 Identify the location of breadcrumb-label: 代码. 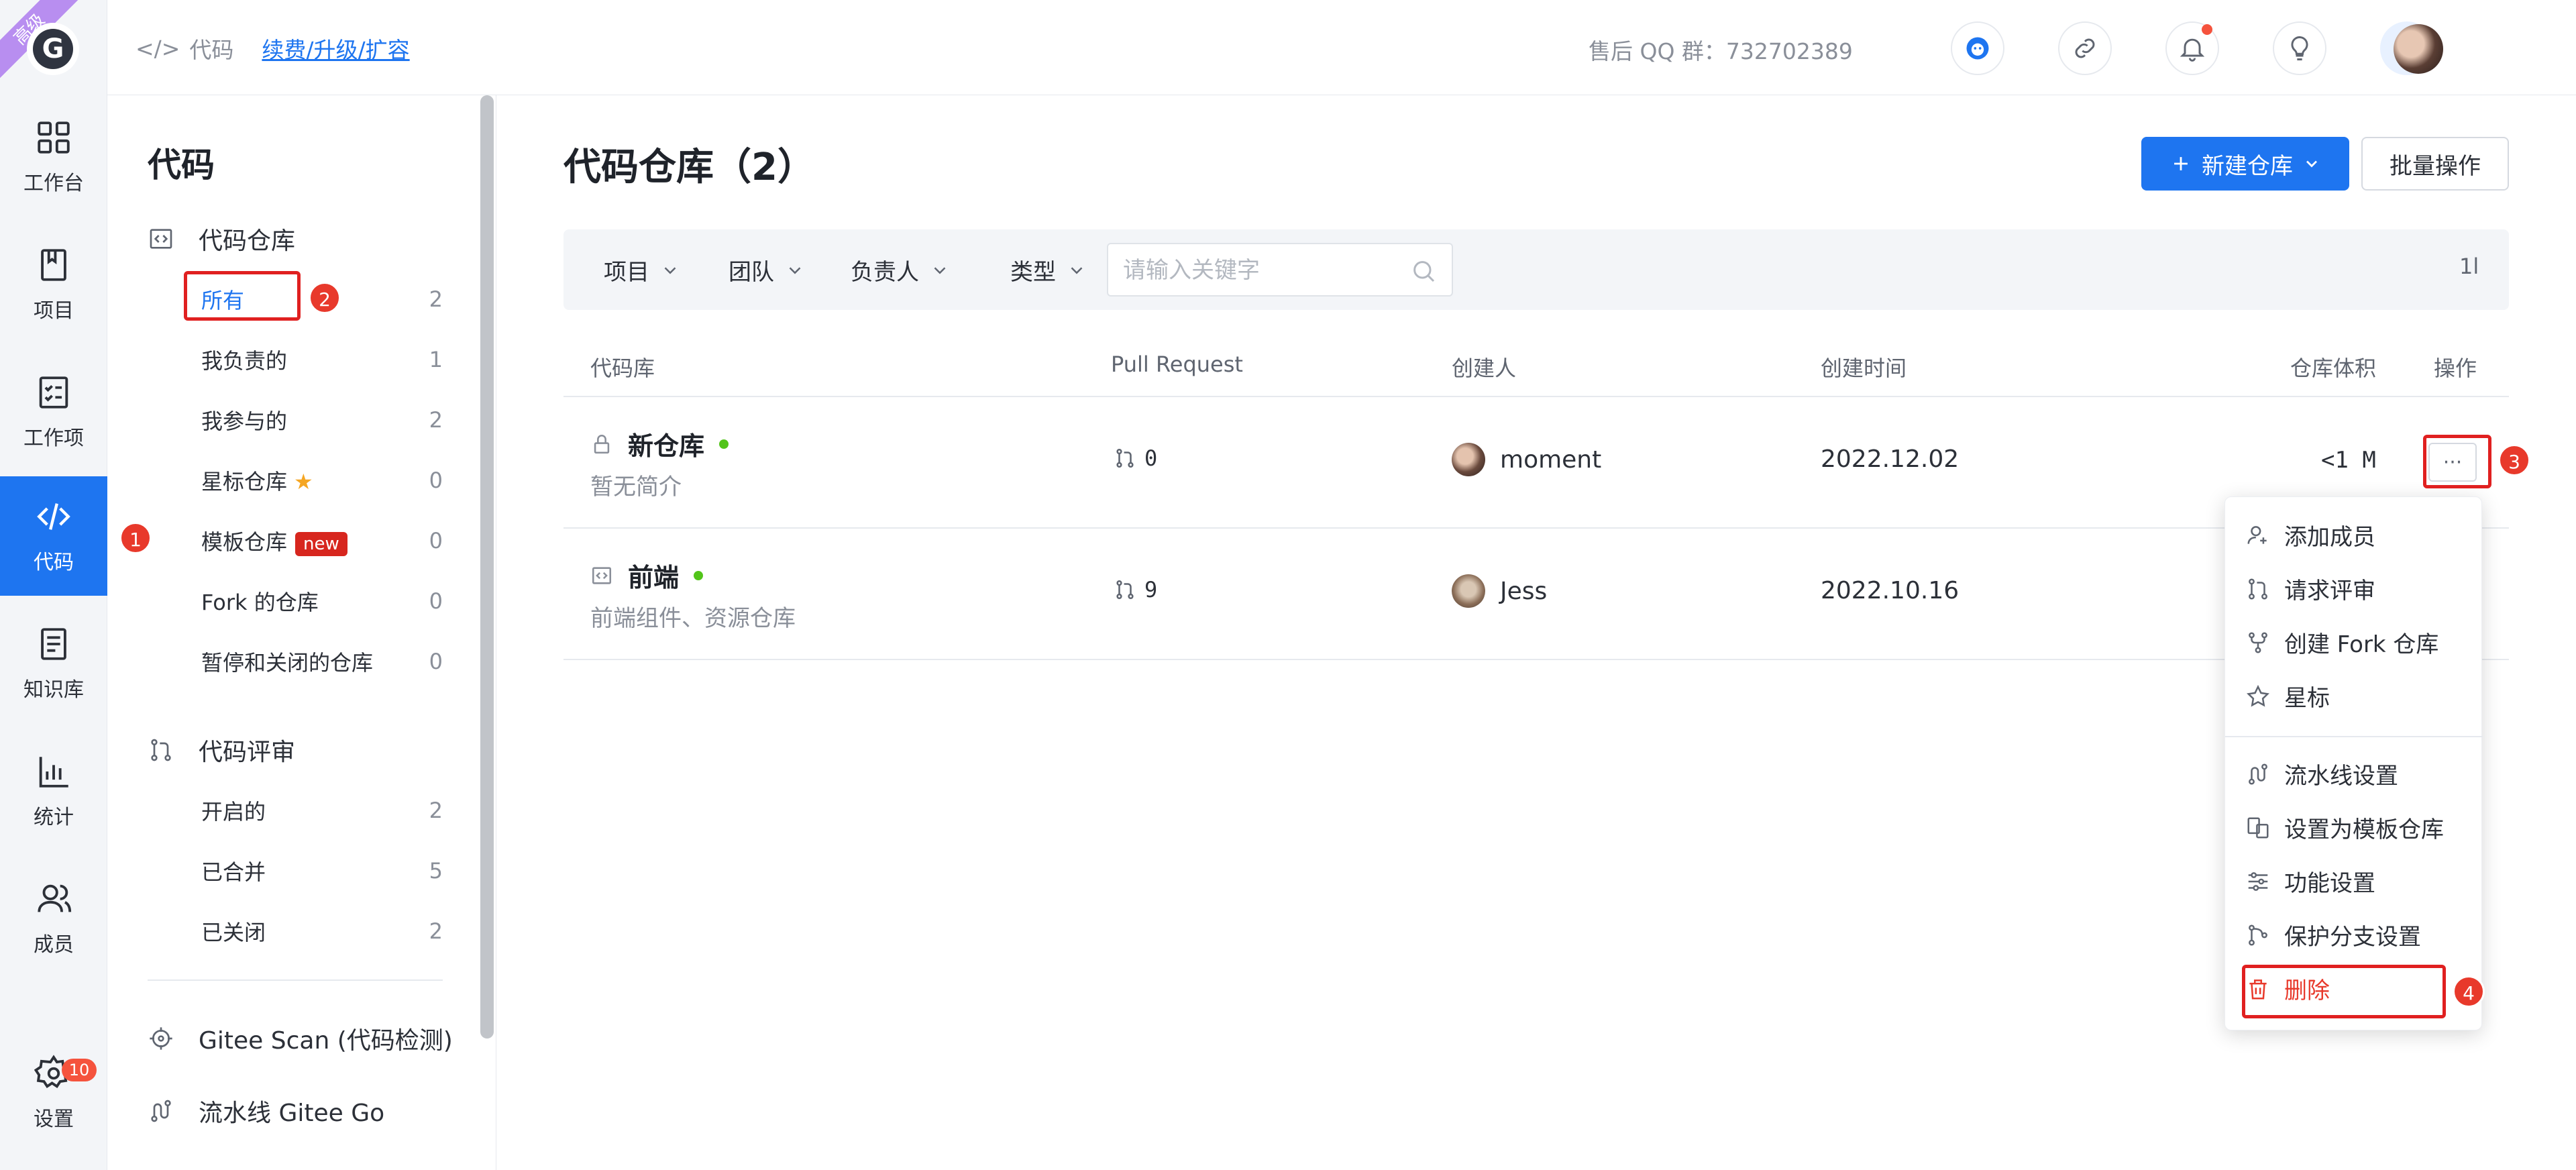
(211, 50).